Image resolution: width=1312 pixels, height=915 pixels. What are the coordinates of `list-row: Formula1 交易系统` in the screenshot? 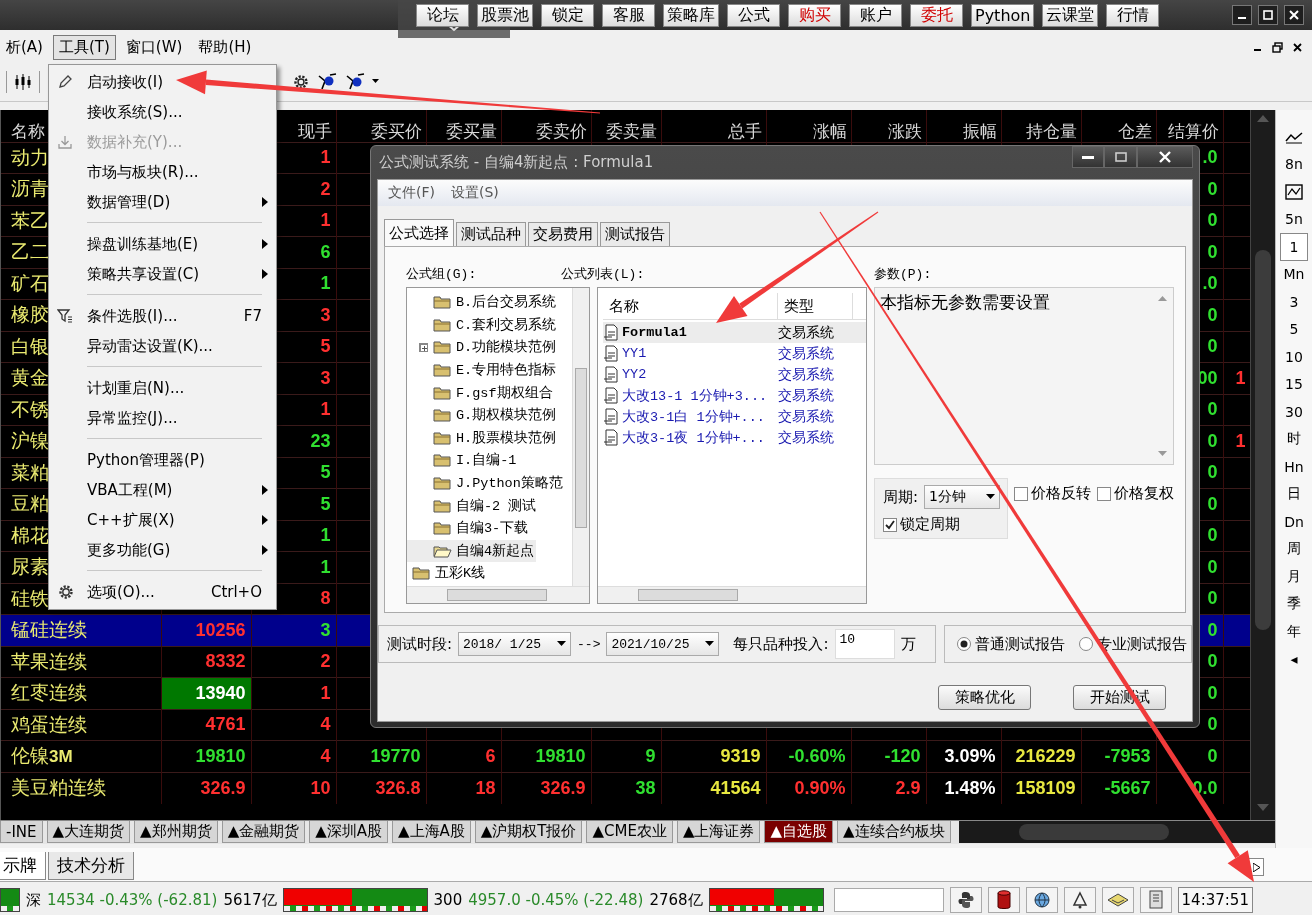 It's located at (734, 332).